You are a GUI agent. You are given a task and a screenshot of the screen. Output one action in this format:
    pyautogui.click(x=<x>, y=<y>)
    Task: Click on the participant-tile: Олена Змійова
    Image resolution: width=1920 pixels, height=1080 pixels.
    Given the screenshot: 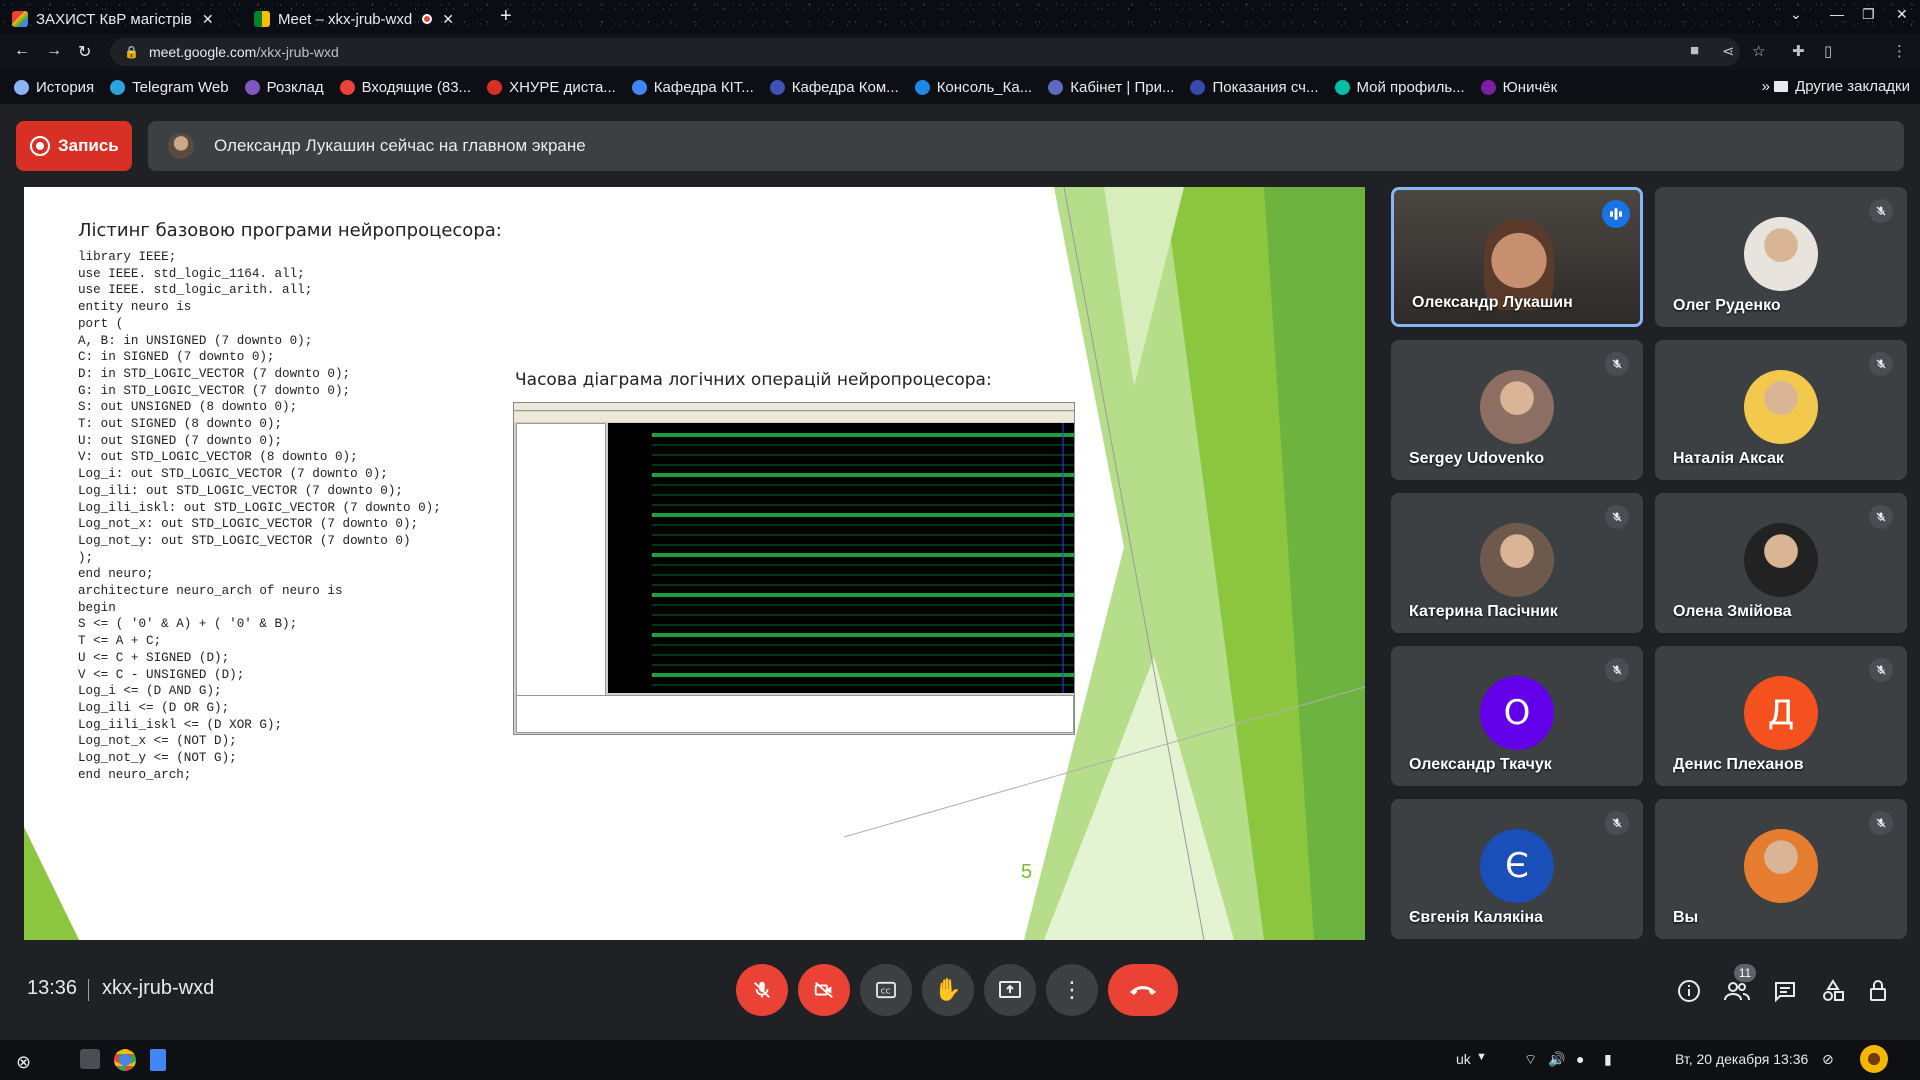 What is the action you would take?
    pyautogui.click(x=1781, y=563)
    